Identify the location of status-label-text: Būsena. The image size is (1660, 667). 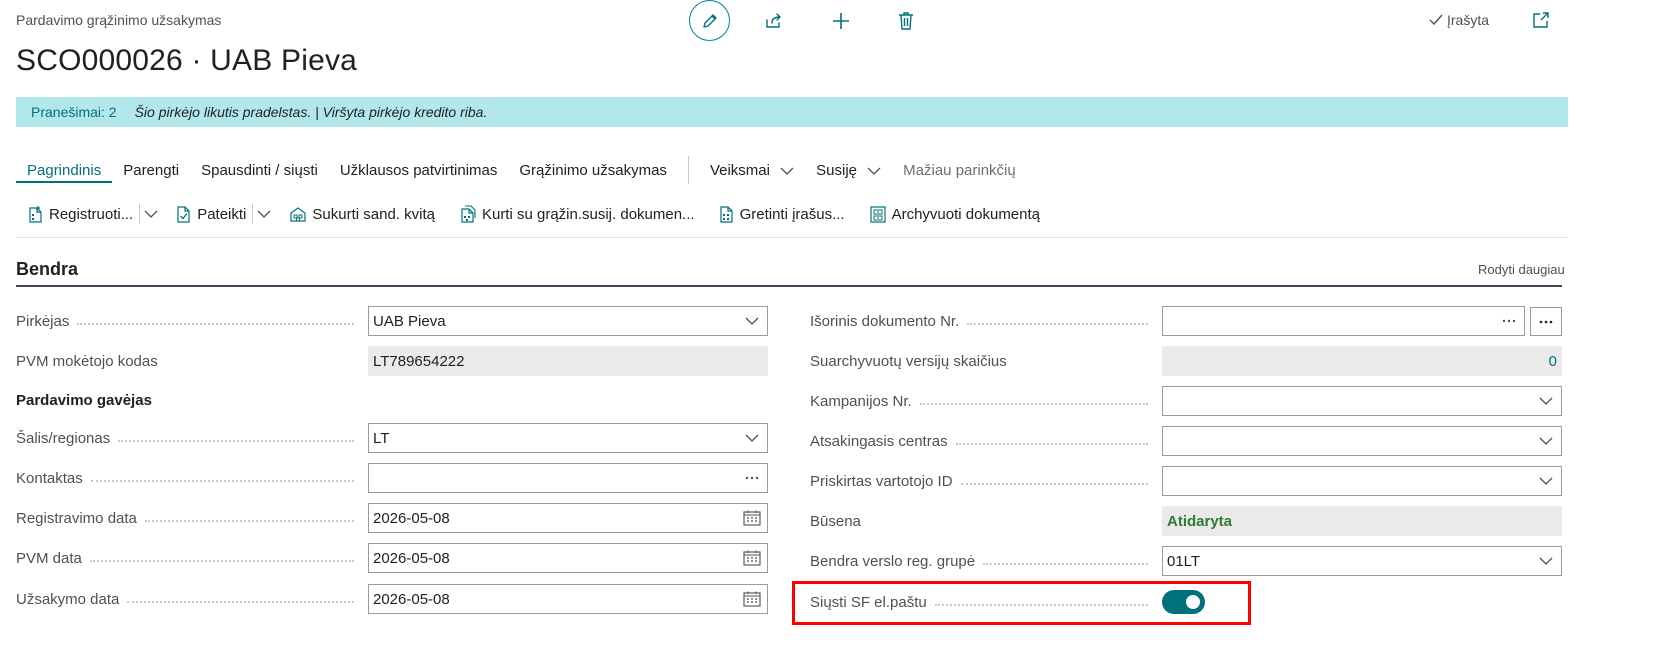
(835, 521).